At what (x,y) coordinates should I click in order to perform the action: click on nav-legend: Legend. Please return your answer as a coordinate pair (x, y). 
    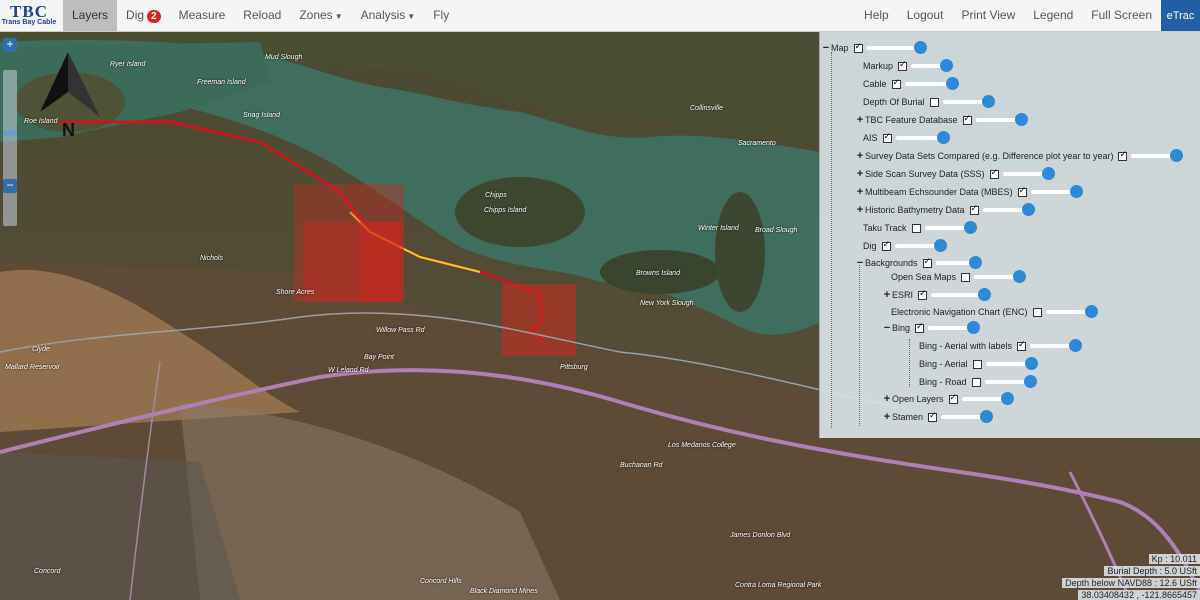
    Looking at the image, I should click on (1053, 15).